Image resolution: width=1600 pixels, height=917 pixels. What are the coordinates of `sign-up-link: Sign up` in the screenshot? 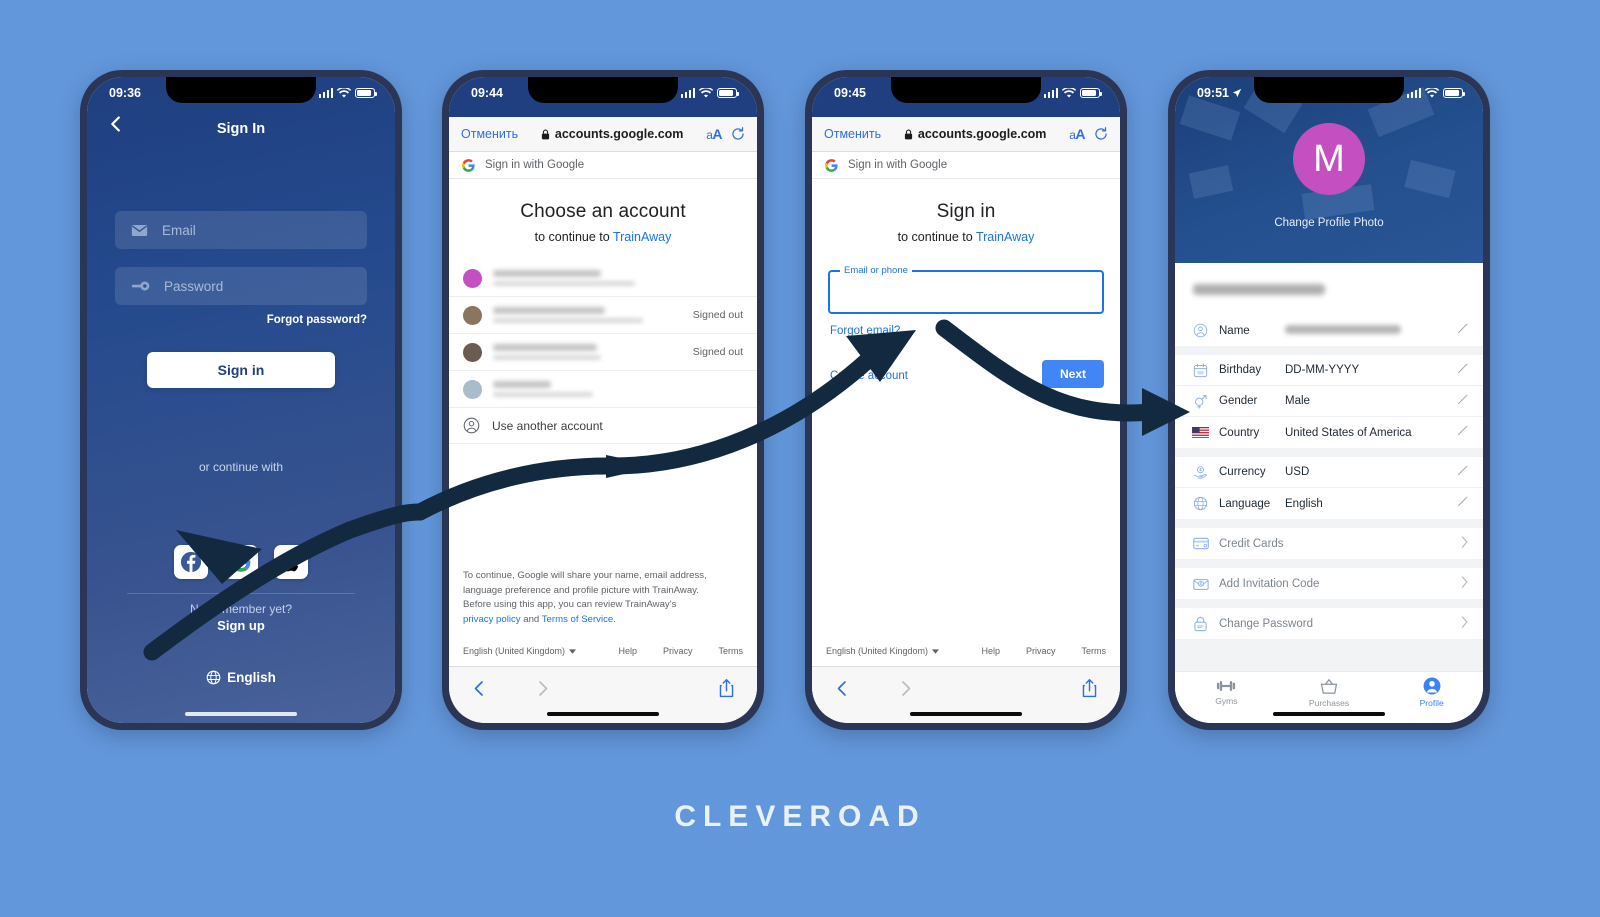 It's located at (241, 625).